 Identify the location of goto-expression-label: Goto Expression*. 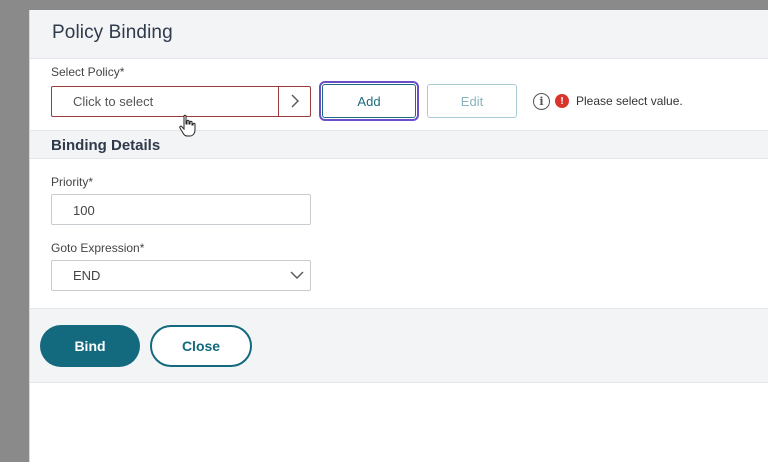
(98, 248).